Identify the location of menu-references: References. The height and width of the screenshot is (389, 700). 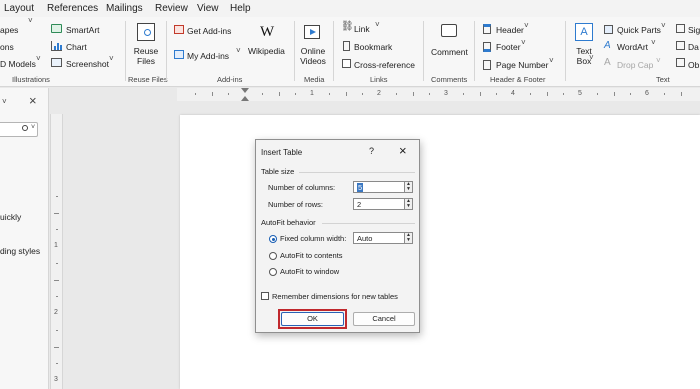
(72, 8).